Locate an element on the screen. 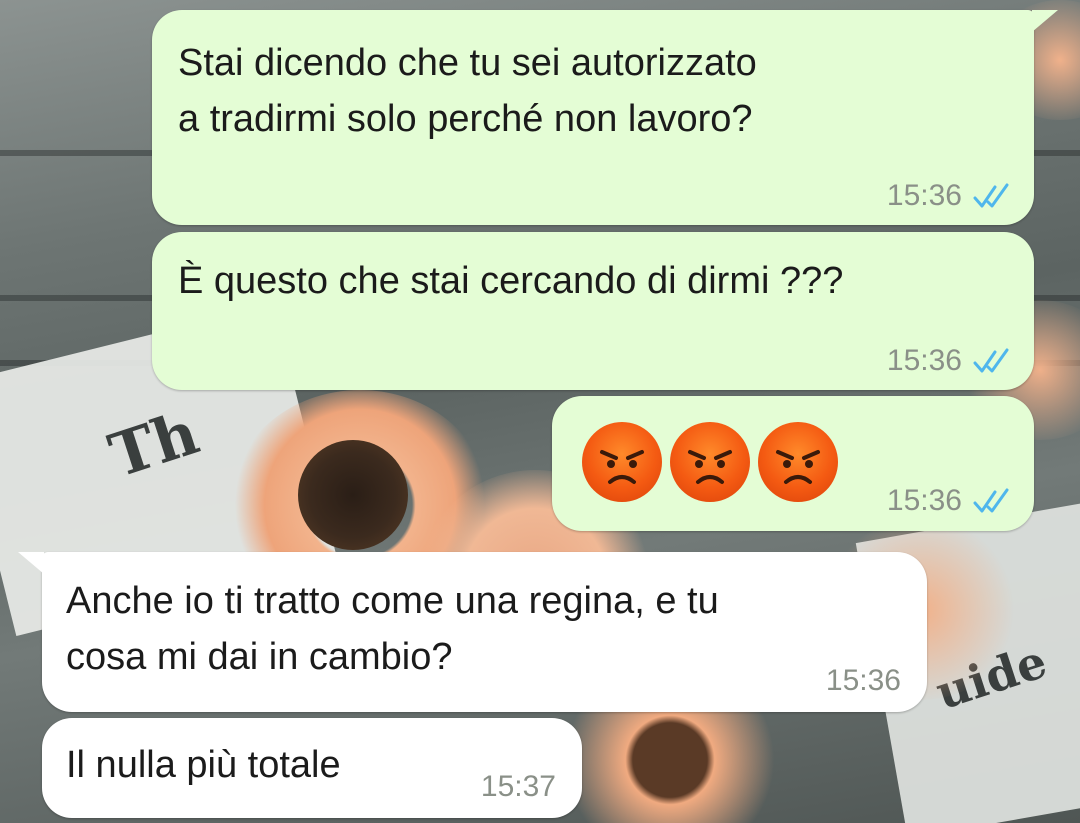 The height and width of the screenshot is (823, 1080). message-bubble-incoming: Il nulla più totale 15:37 is located at coordinates (312, 768).